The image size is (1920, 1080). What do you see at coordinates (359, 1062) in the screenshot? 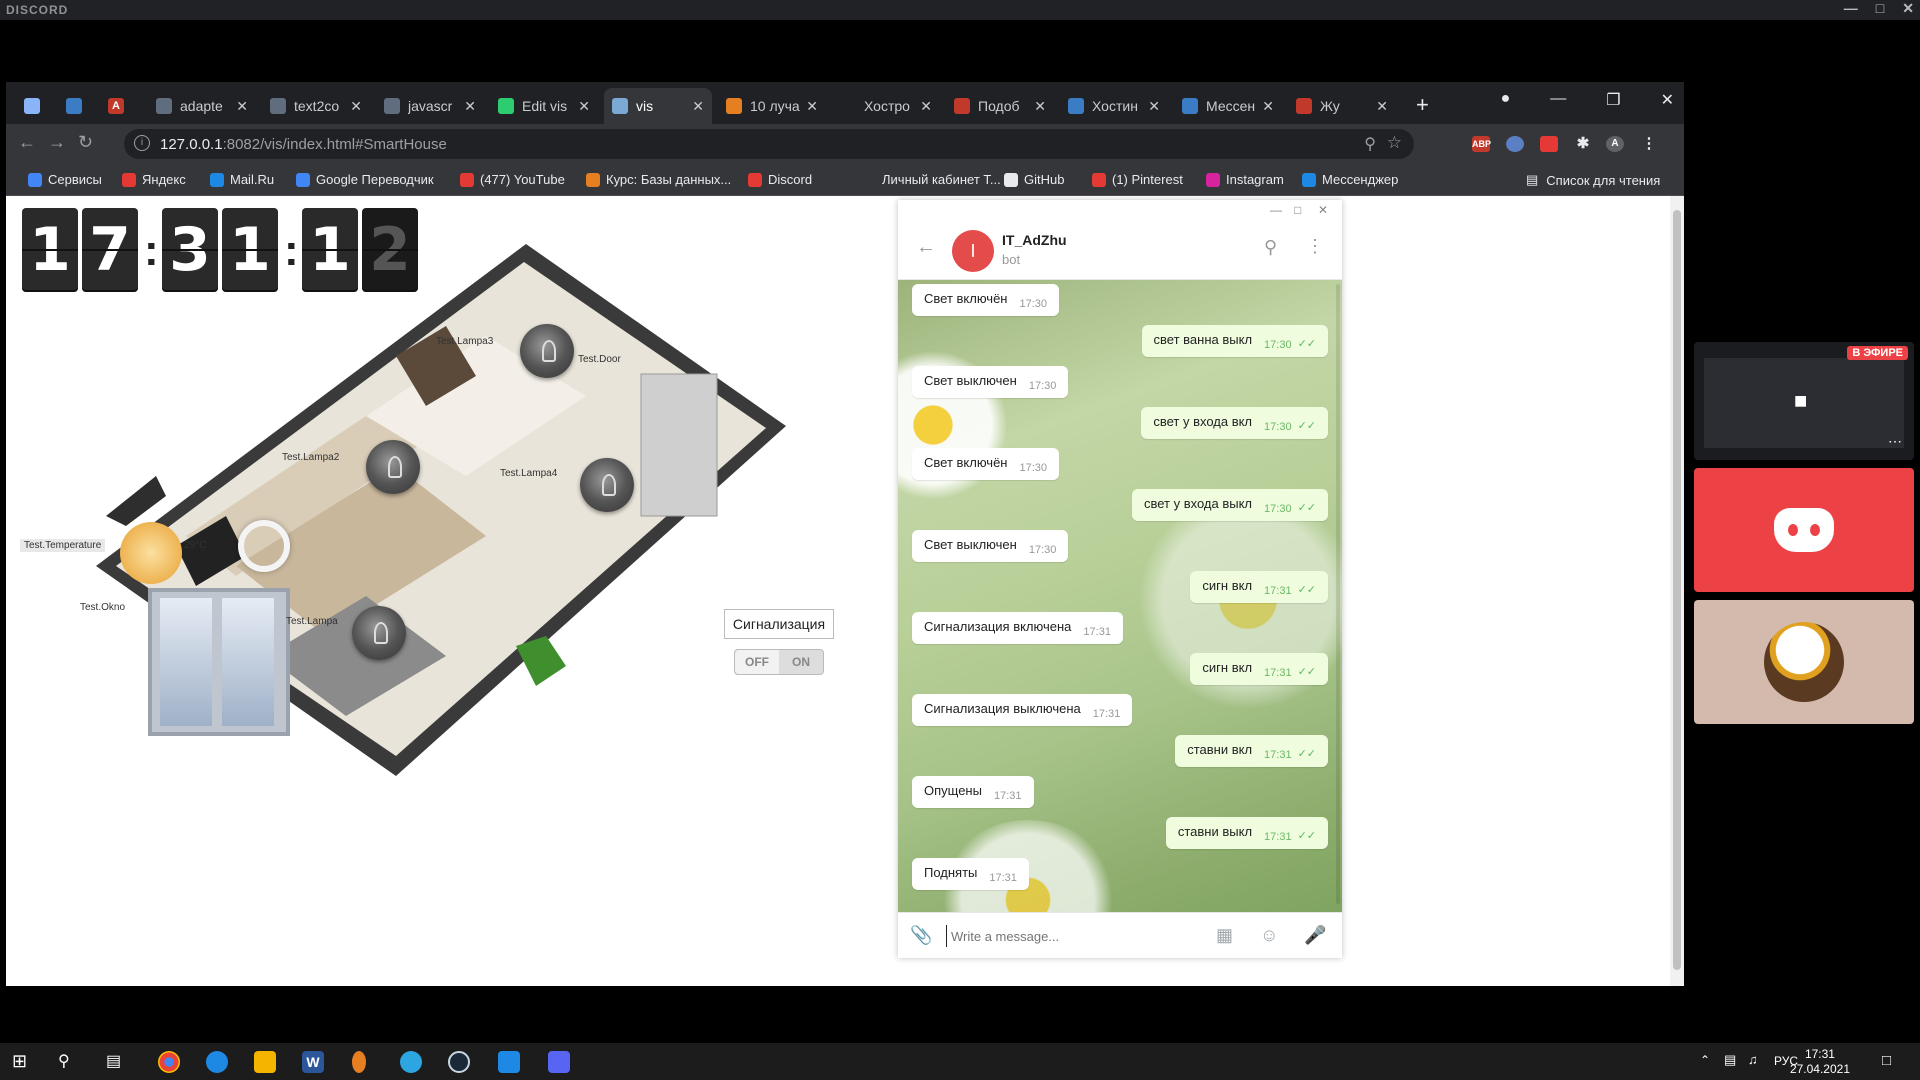
I see `microphone-app-icon` at bounding box center [359, 1062].